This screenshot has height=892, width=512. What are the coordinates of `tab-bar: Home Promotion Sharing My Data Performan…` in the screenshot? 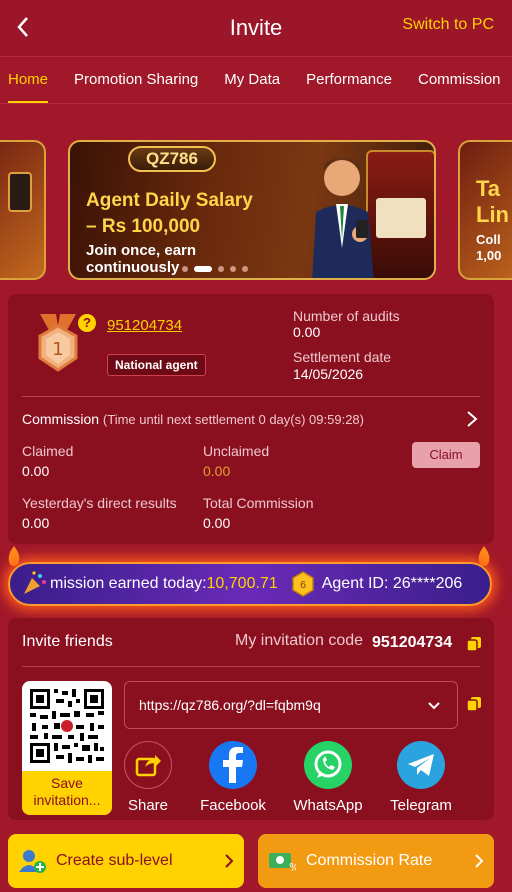 It's located at (256, 80).